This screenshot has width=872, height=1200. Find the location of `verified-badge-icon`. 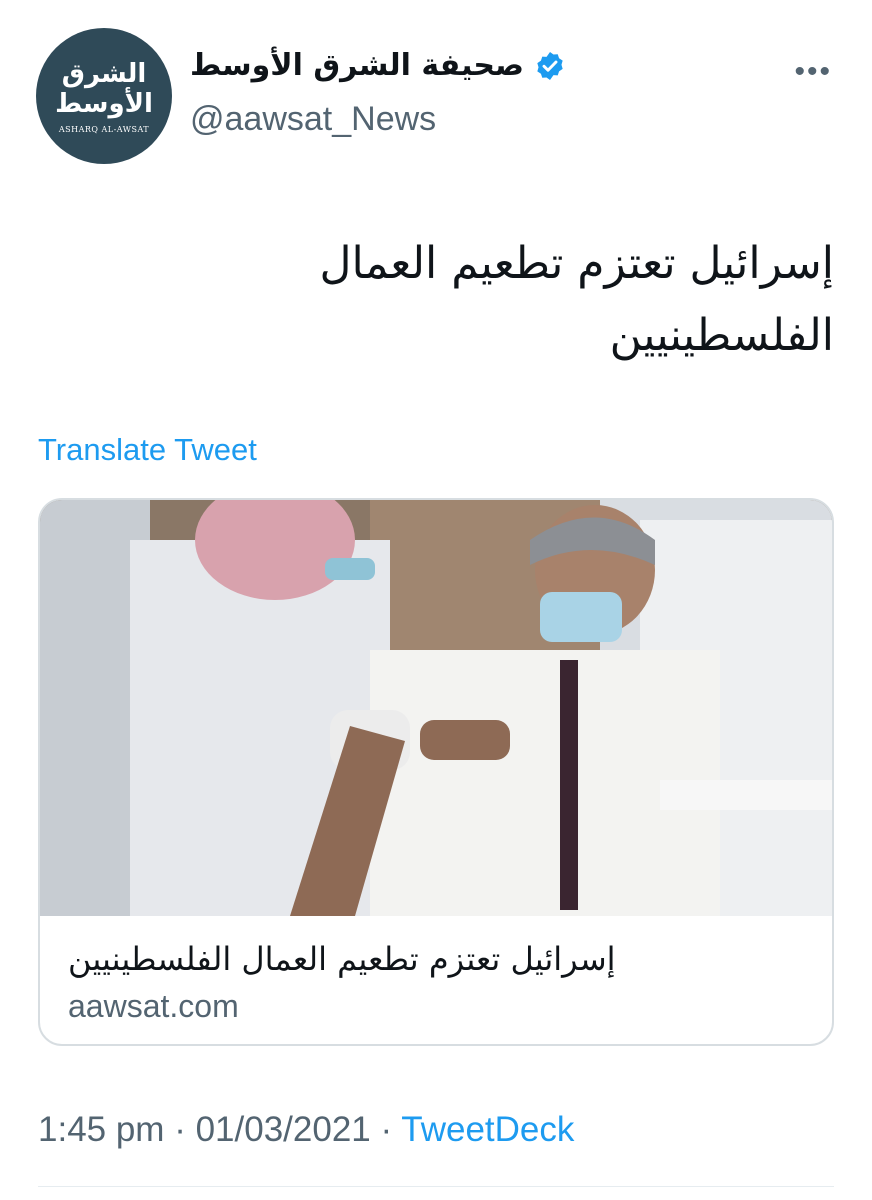

verified-badge-icon is located at coordinates (550, 65).